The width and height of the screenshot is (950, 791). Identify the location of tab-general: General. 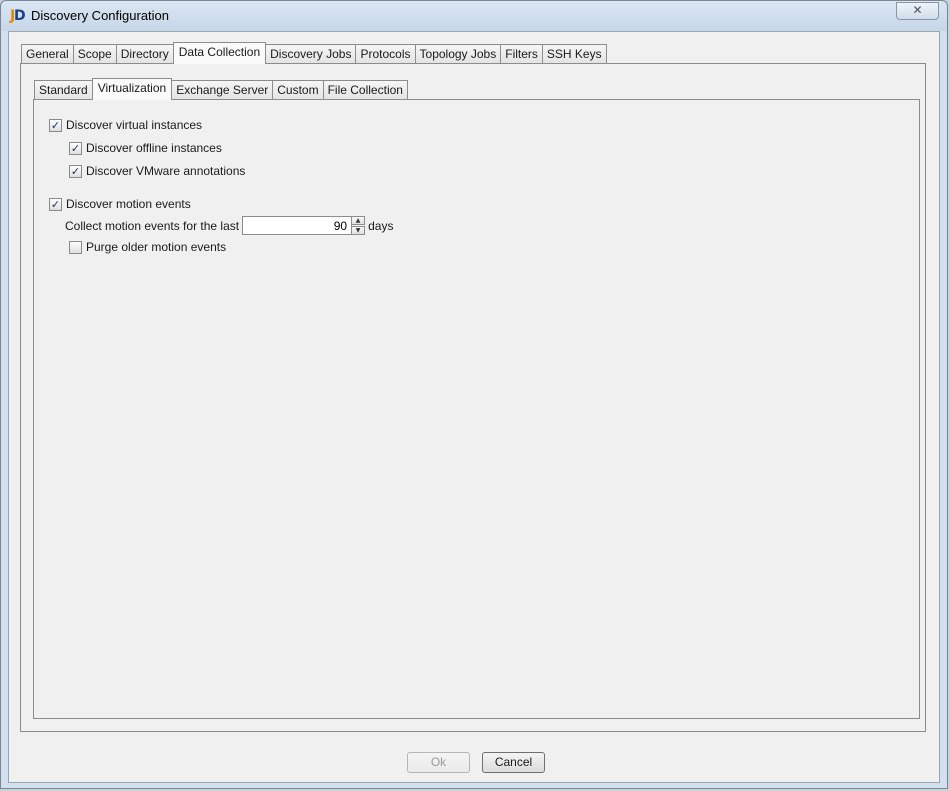
(47, 53).